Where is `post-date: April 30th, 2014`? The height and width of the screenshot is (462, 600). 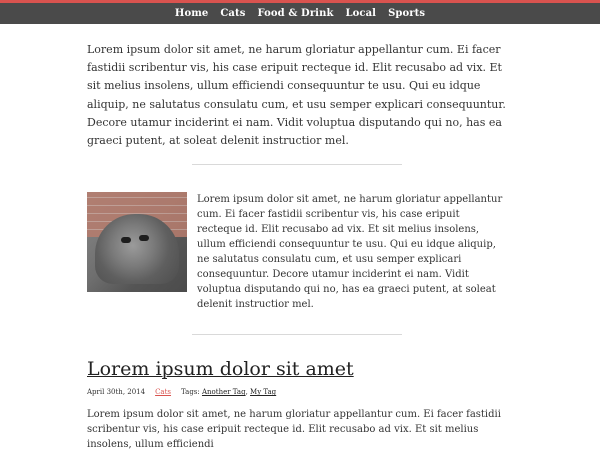
post-date: April 30th, 2014 is located at coordinates (116, 392).